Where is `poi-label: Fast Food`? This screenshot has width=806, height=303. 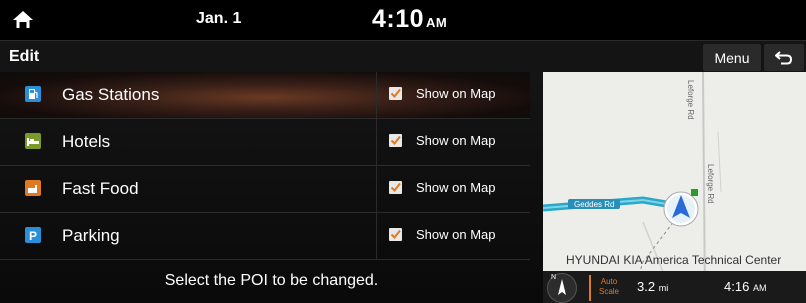 poi-label: Fast Food is located at coordinates (100, 188).